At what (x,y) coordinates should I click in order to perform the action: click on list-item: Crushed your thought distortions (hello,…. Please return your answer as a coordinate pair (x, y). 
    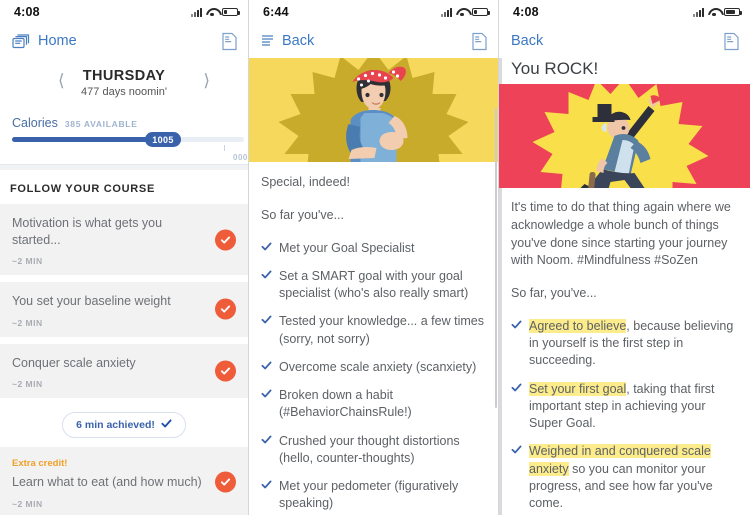
    Looking at the image, I should click on (372, 450).